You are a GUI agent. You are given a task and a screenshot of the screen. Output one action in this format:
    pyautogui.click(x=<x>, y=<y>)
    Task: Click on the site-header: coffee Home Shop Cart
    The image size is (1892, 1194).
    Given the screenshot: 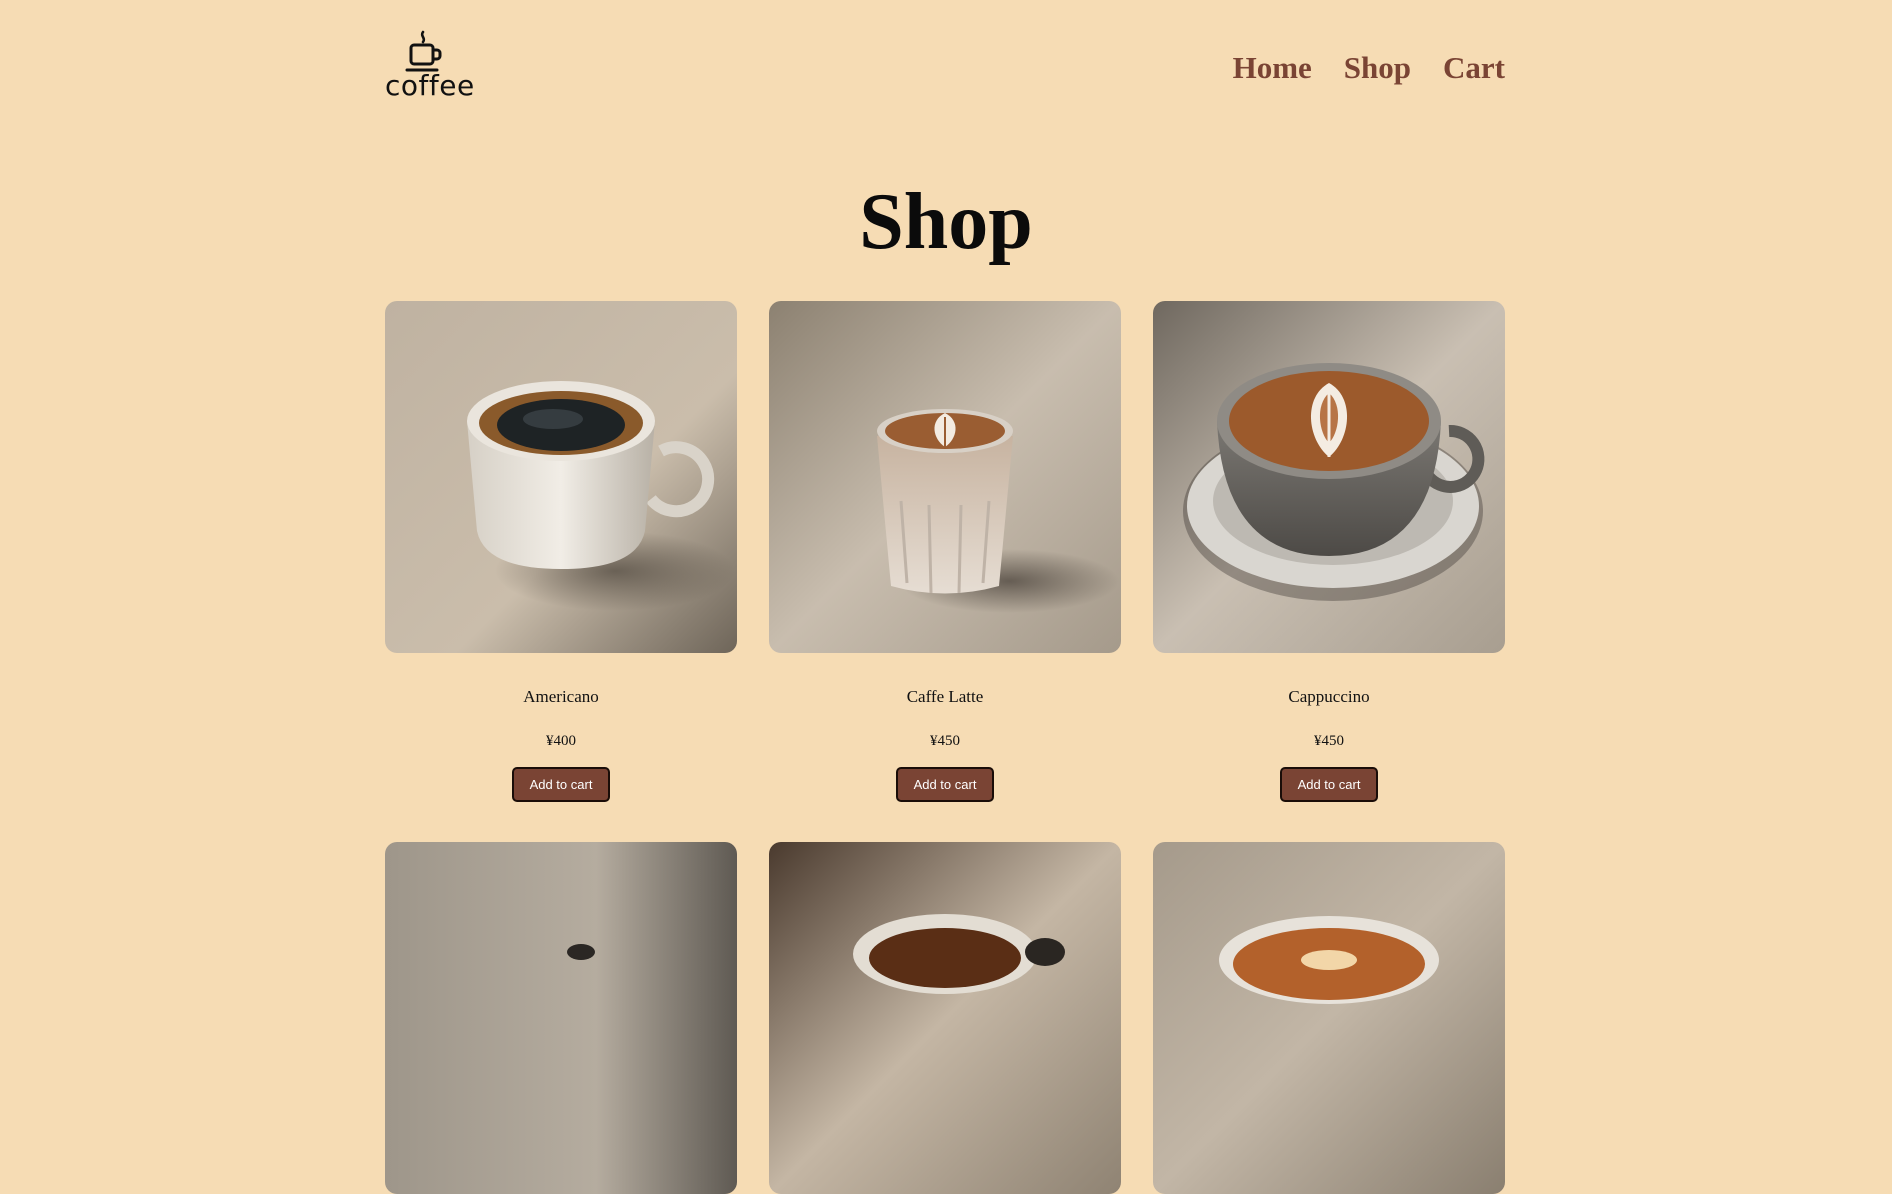 What is the action you would take?
    pyautogui.click(x=945, y=70)
    